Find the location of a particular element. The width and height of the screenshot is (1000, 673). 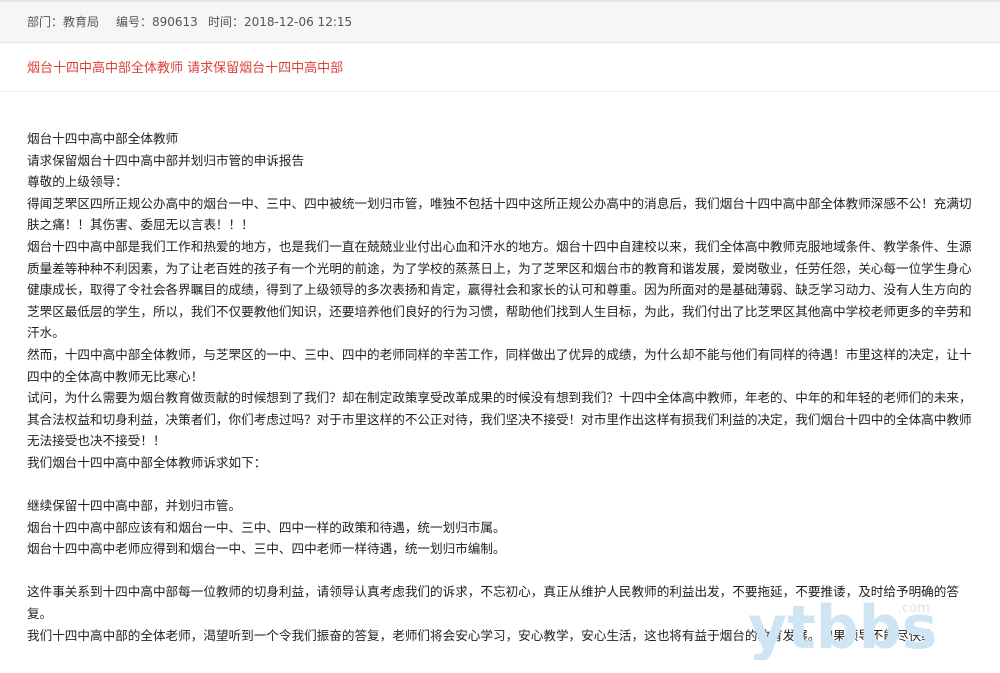

post-title-area: 烟台十四中高中部全体教师 请求保留烟台十四中高中部 is located at coordinates (500, 67).